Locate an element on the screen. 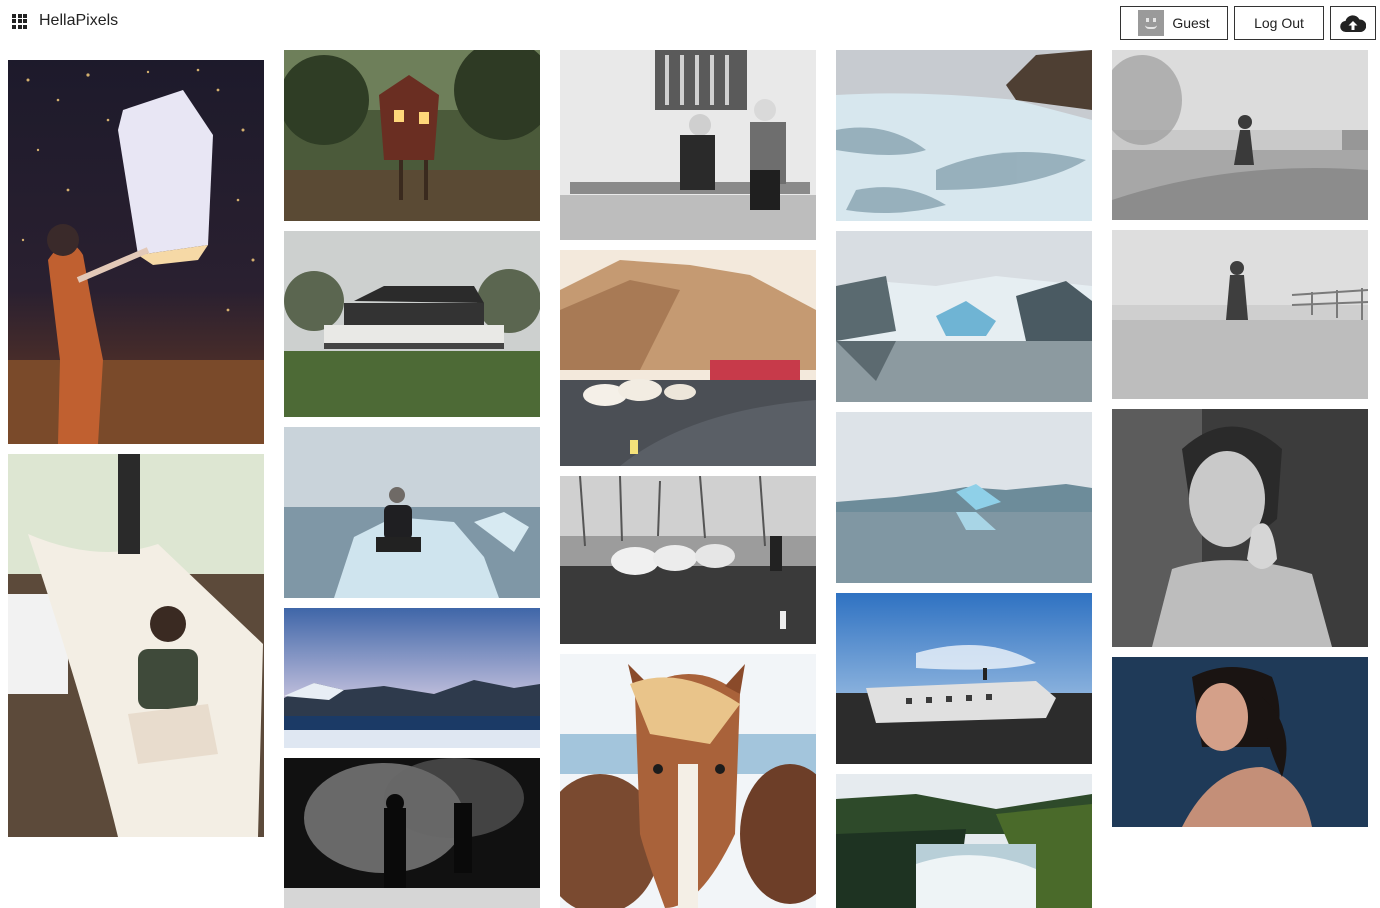  upload-button is located at coordinates (1353, 23).